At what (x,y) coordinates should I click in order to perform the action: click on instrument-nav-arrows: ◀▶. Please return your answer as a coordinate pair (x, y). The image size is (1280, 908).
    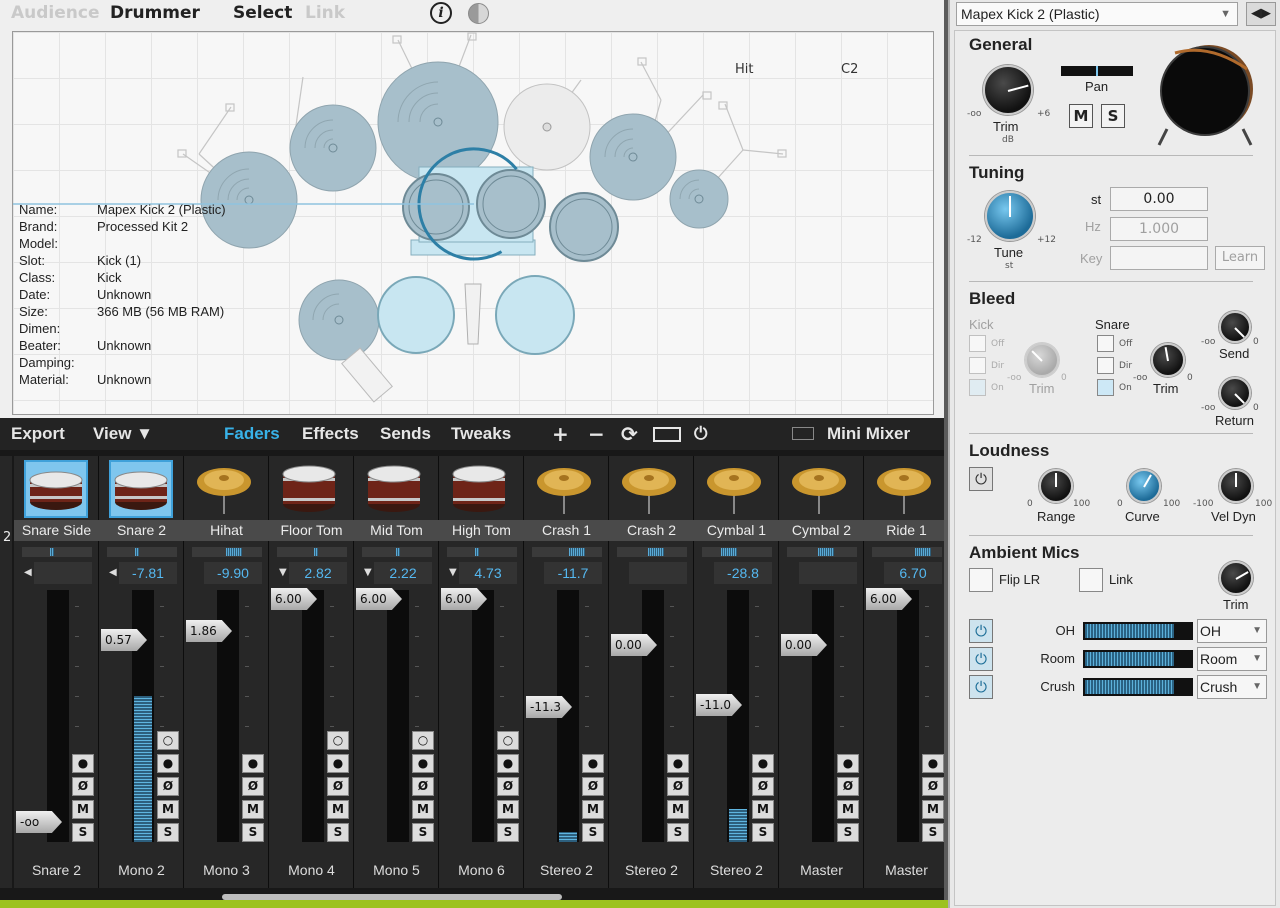
    Looking at the image, I should click on (1261, 14).